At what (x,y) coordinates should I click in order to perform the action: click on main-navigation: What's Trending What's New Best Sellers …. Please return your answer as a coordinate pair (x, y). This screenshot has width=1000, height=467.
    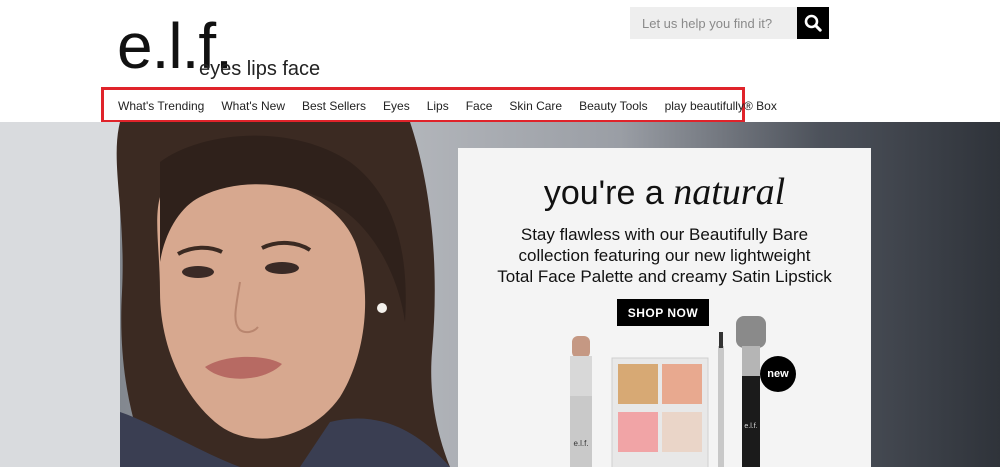
    Looking at the image, I should click on (439, 105).